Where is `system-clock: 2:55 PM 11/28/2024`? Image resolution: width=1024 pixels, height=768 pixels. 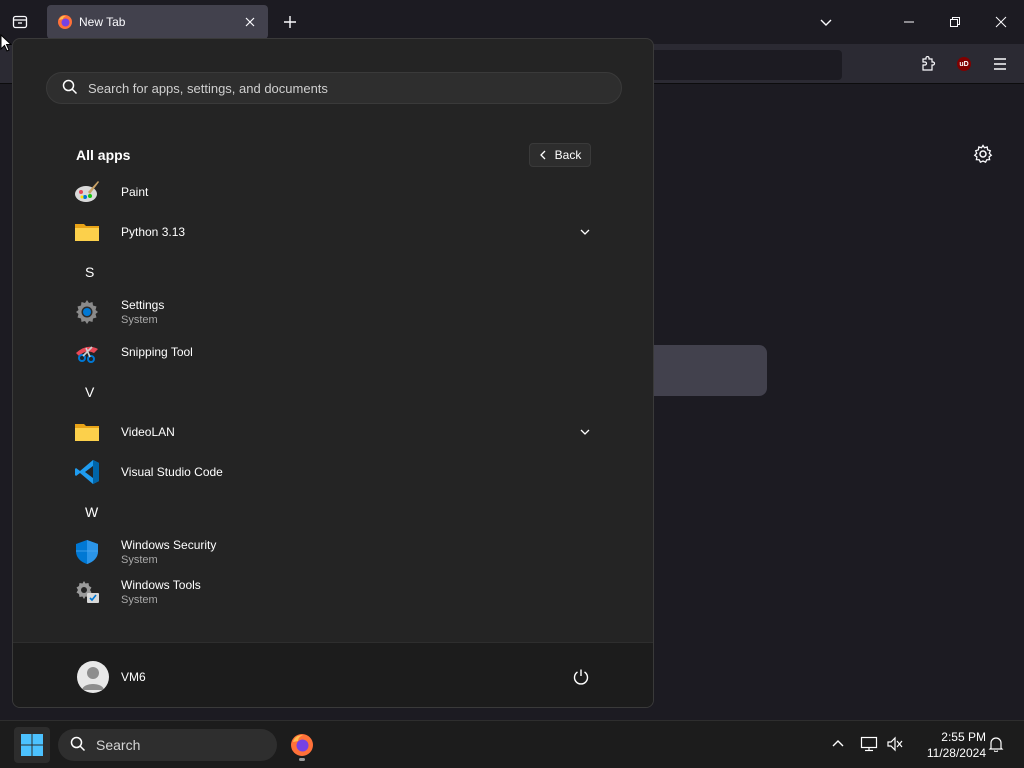 system-clock: 2:55 PM 11/28/2024 is located at coordinates (949, 745).